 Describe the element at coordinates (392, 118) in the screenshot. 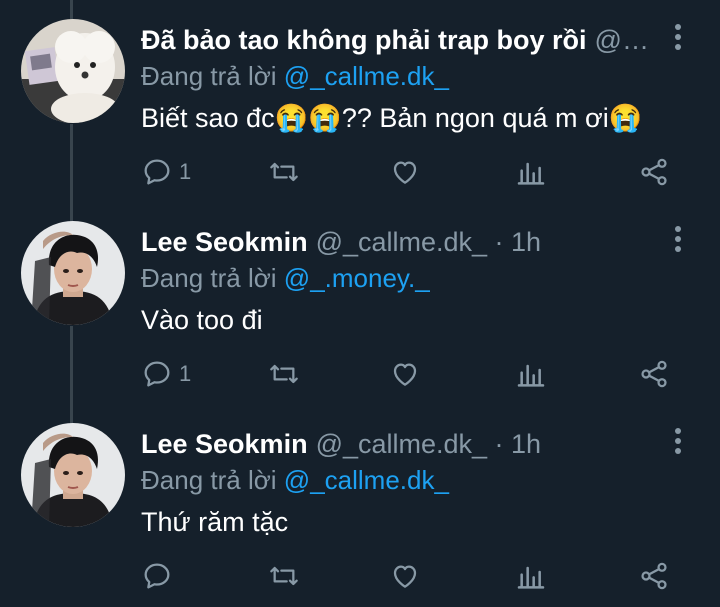

I see `tweet-text: Biết sao đc😭😭?? Bản ngon quá m ơi😭` at that location.